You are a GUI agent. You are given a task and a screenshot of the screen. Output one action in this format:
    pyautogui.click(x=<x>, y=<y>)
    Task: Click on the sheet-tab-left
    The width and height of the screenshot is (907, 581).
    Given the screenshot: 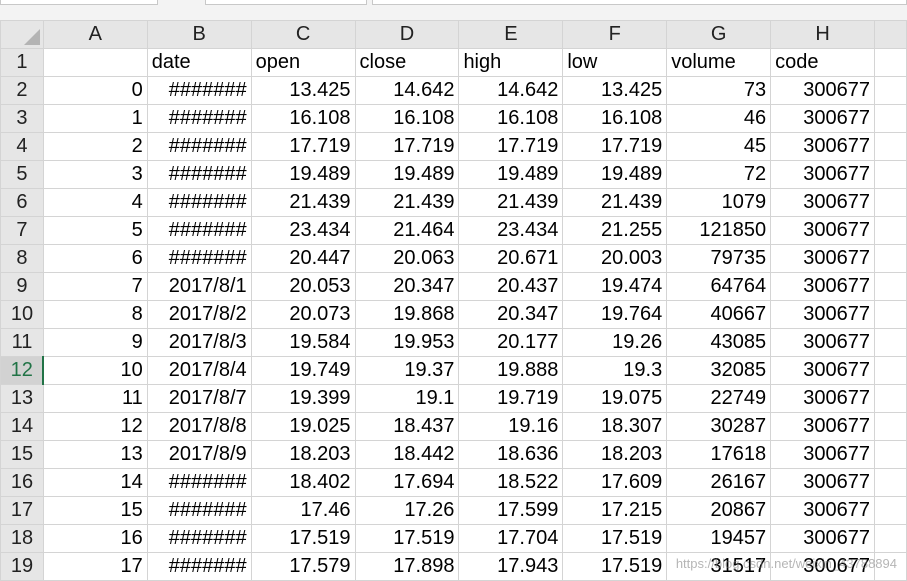 What is the action you would take?
    pyautogui.click(x=79, y=2)
    